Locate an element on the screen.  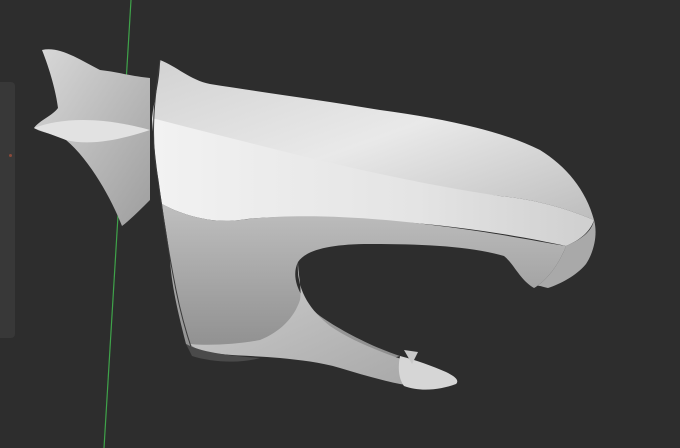
jaw-tip is located at coordinates (428, 373).